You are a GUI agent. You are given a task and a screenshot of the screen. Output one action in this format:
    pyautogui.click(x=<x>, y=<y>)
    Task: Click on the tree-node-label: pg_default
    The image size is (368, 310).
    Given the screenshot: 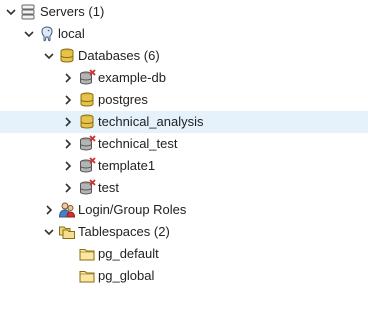 What is the action you would take?
    pyautogui.click(x=128, y=253)
    